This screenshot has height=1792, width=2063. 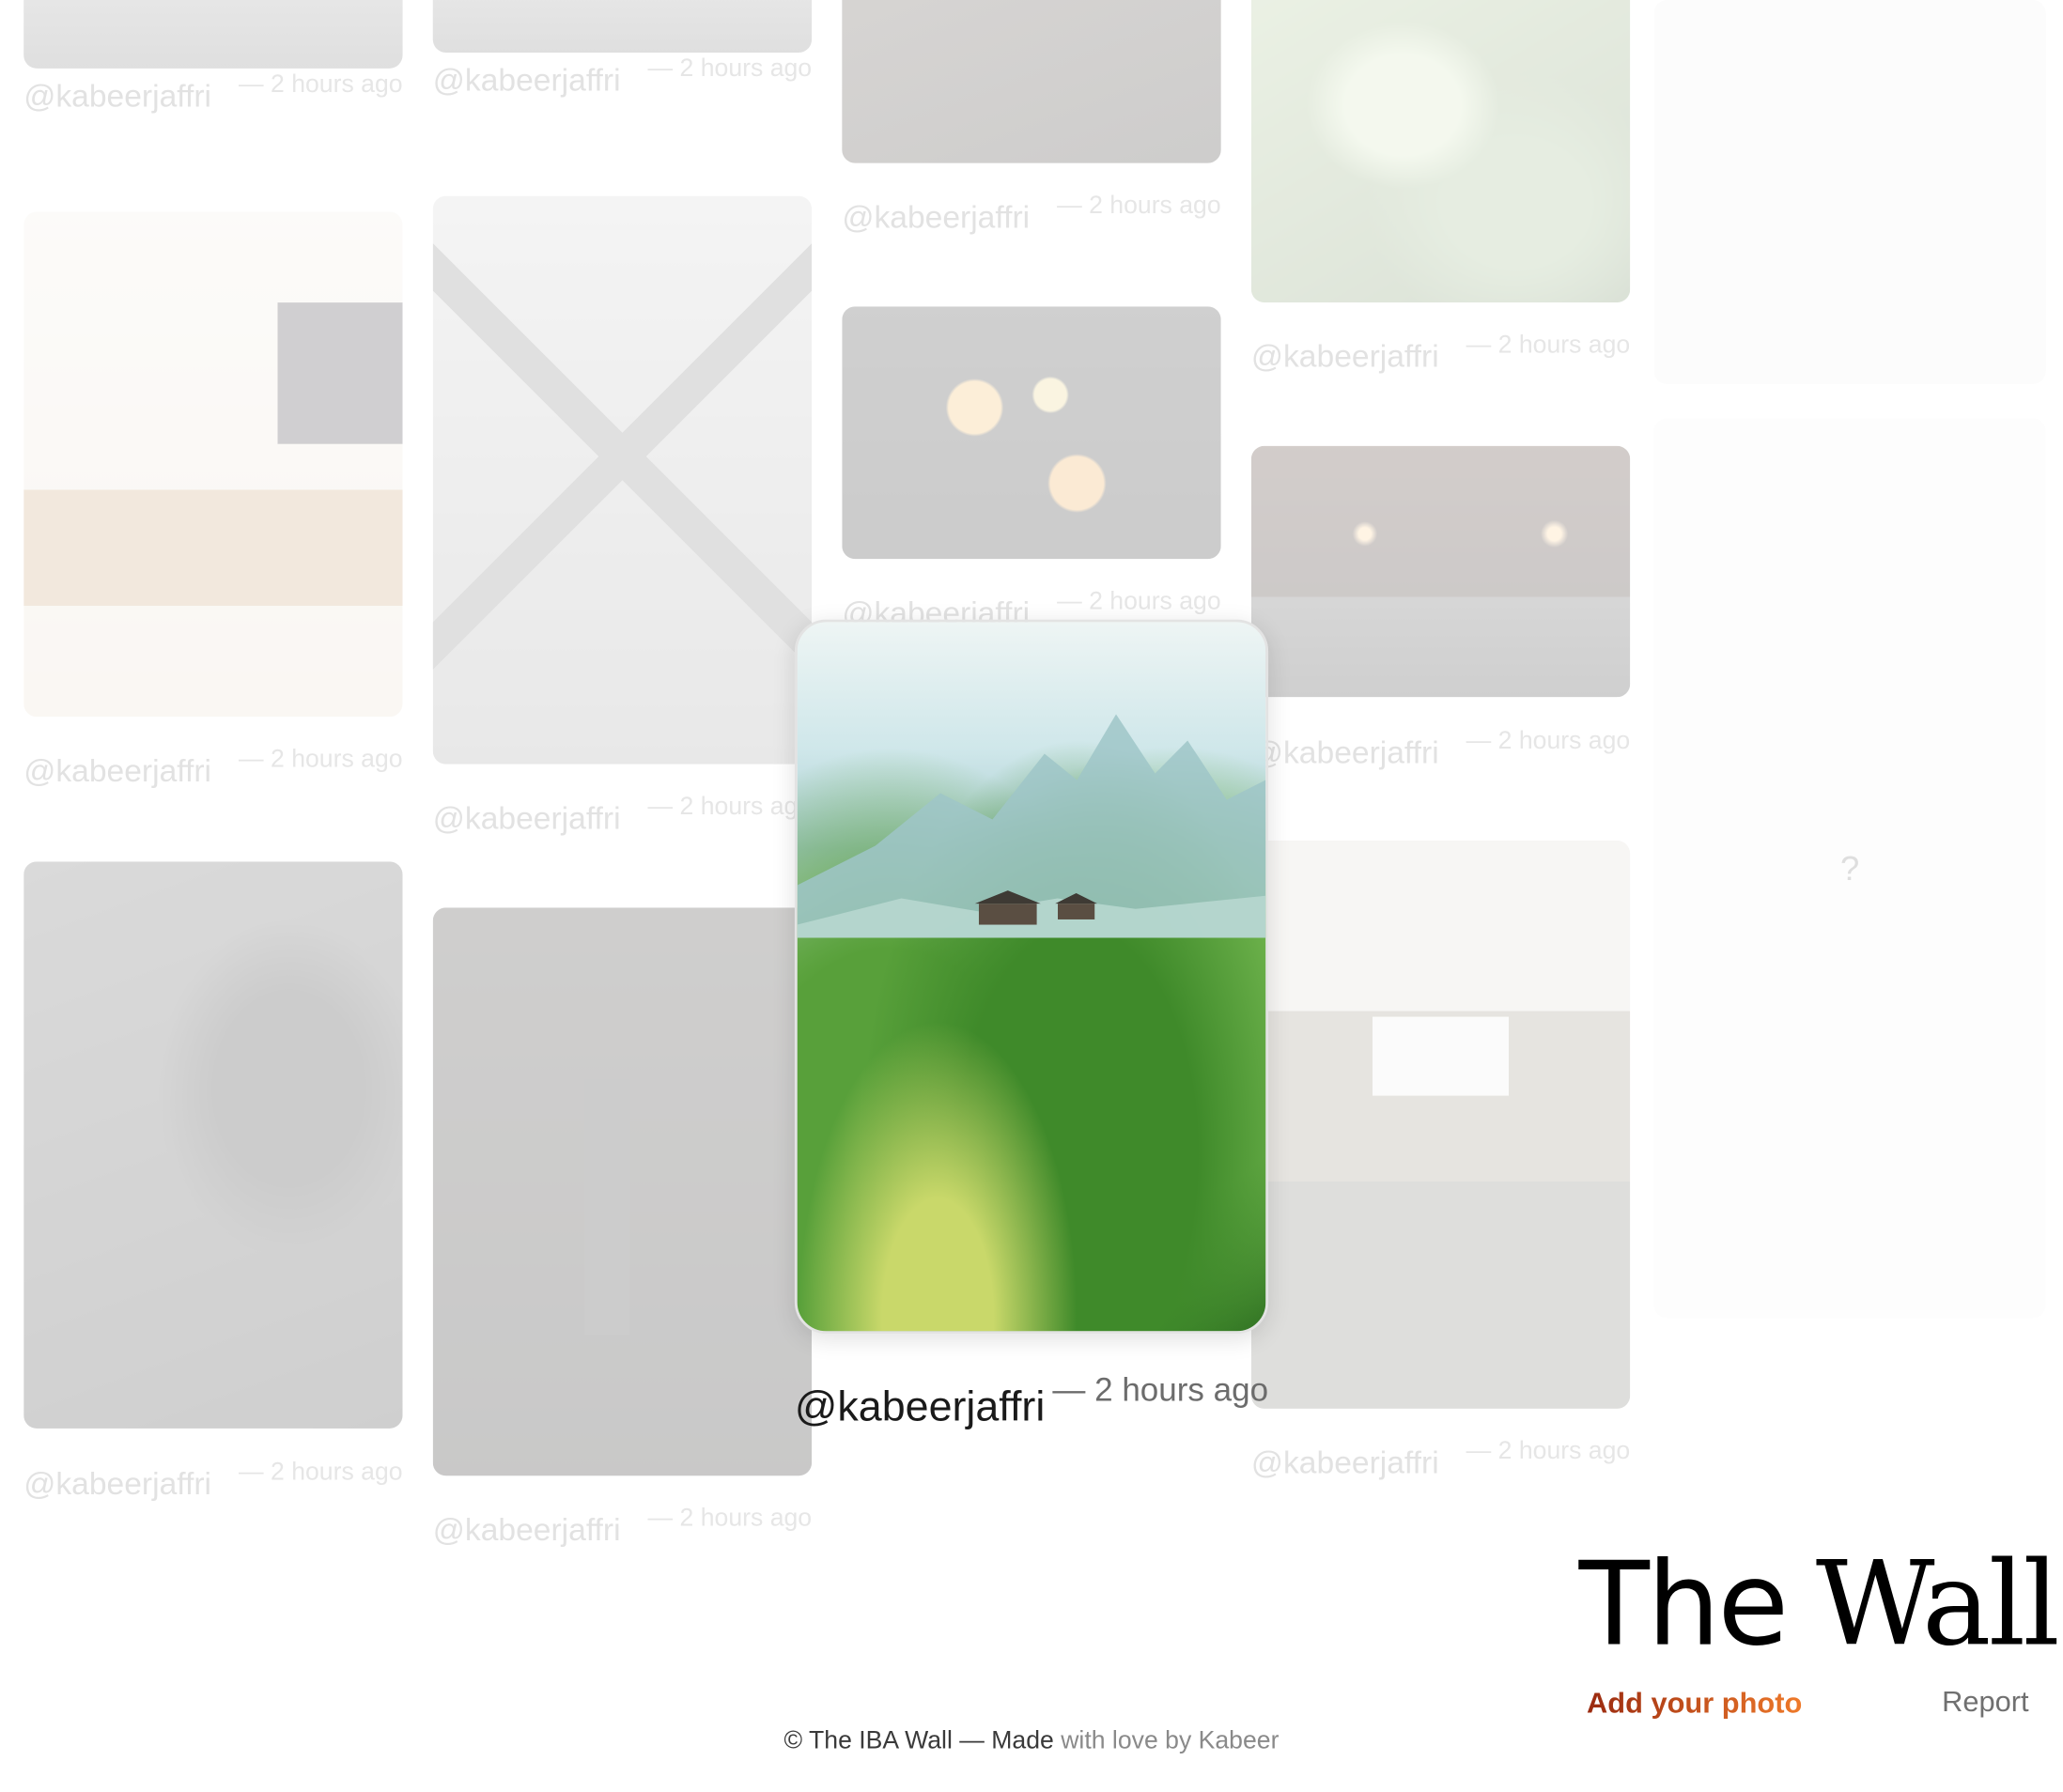 I want to click on unknown-photo-symbol: ?, so click(x=1849, y=867).